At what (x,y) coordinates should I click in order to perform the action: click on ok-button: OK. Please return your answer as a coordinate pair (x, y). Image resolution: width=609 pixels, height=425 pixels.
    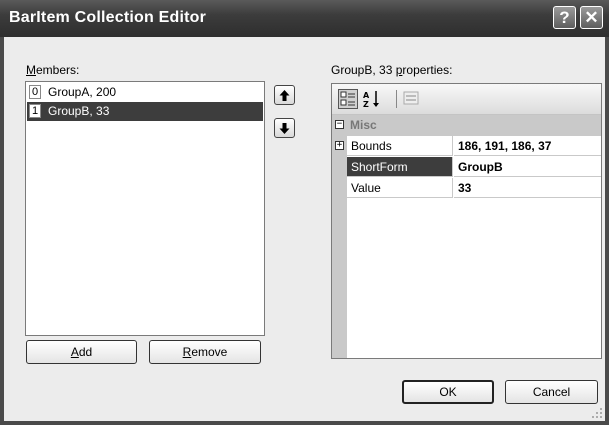
    Looking at the image, I should click on (448, 392).